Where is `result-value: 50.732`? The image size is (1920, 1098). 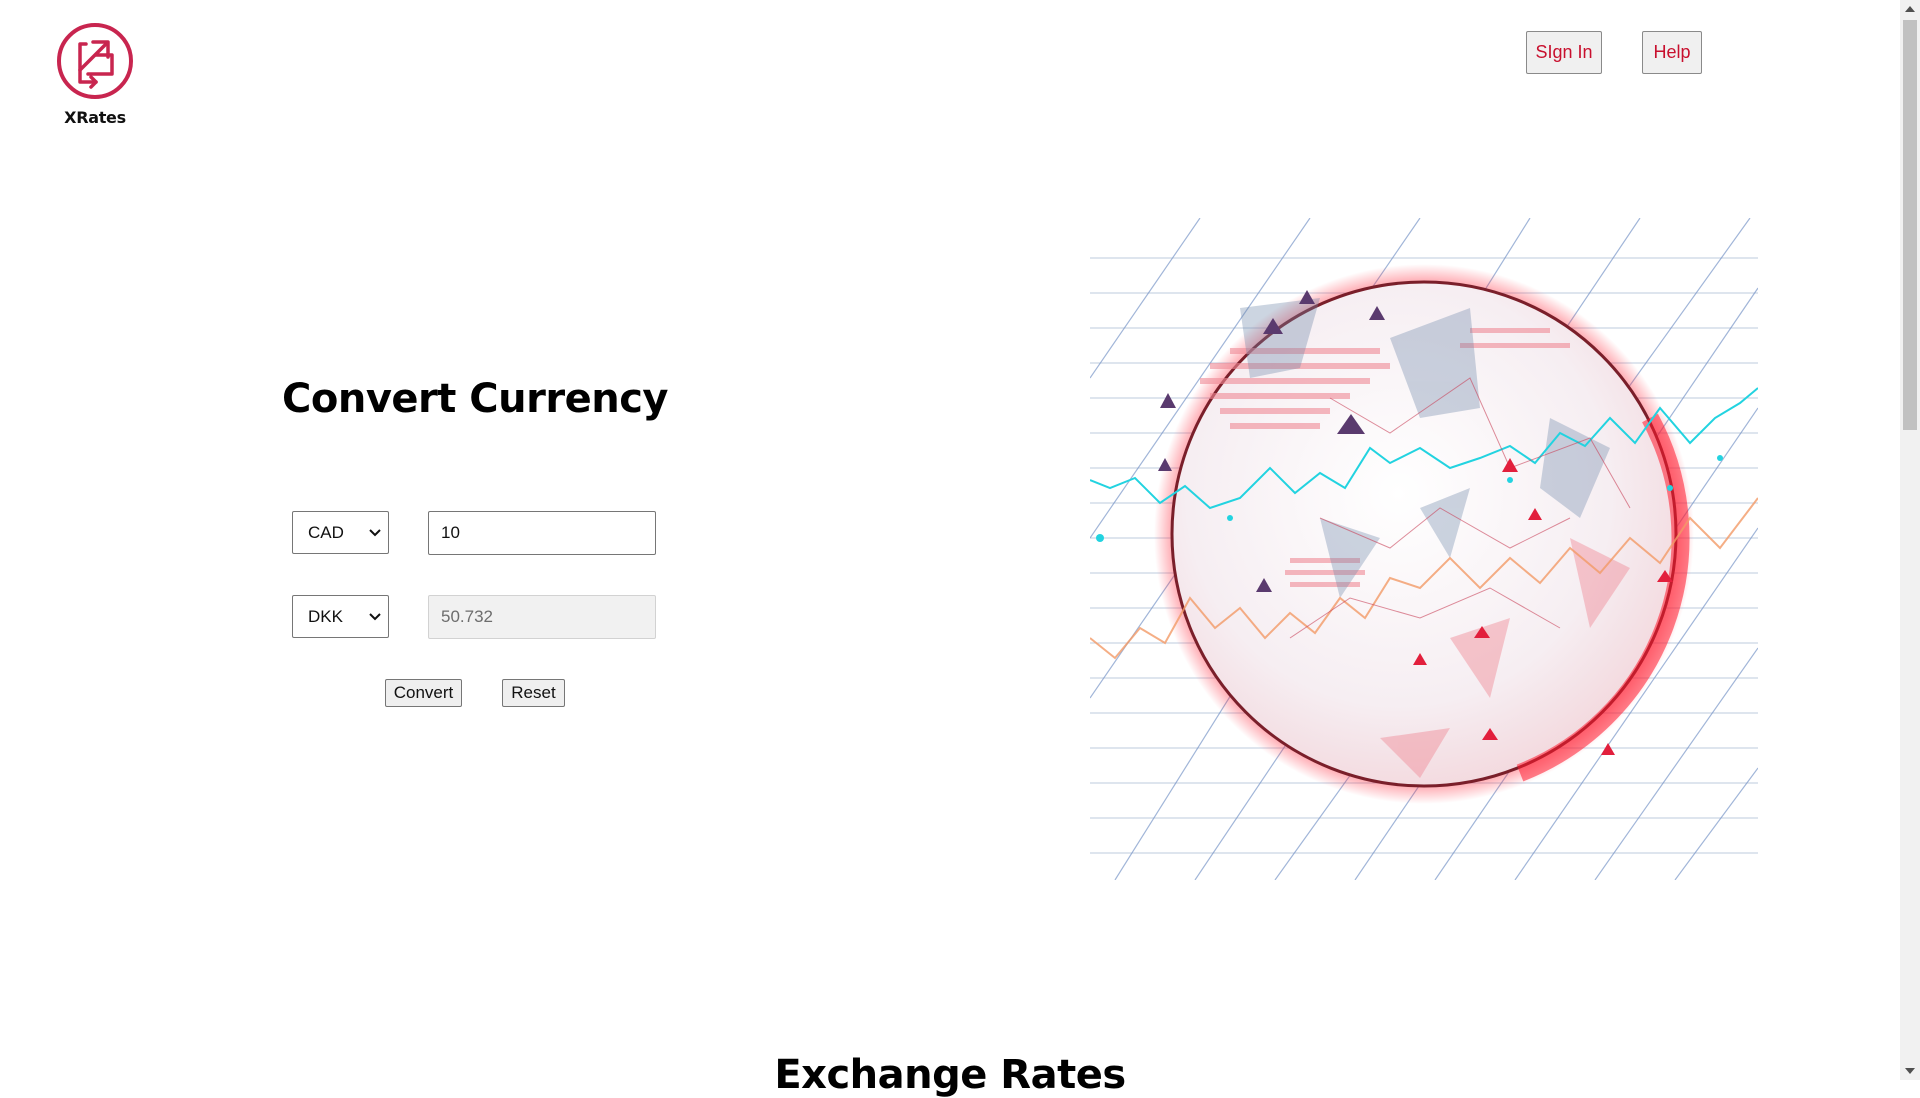 result-value: 50.732 is located at coordinates (467, 616).